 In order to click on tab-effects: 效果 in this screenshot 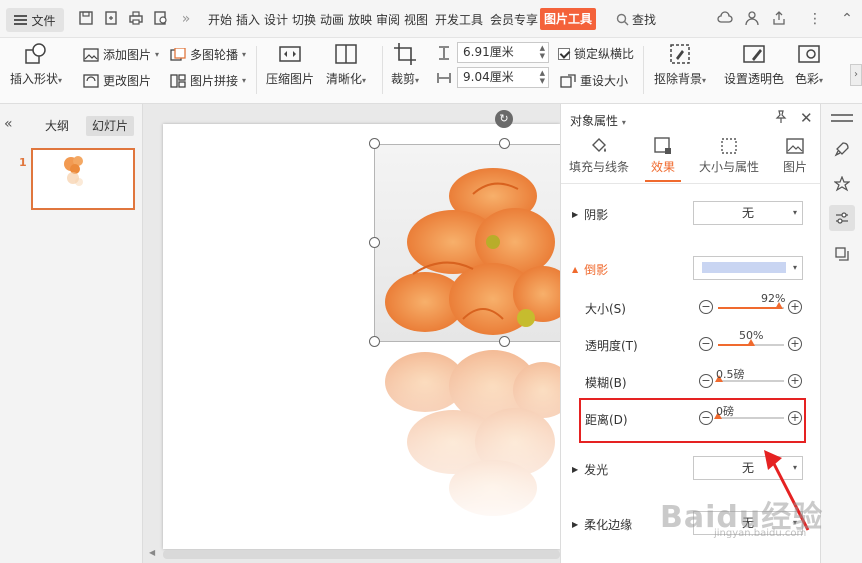, I will do `click(663, 155)`.